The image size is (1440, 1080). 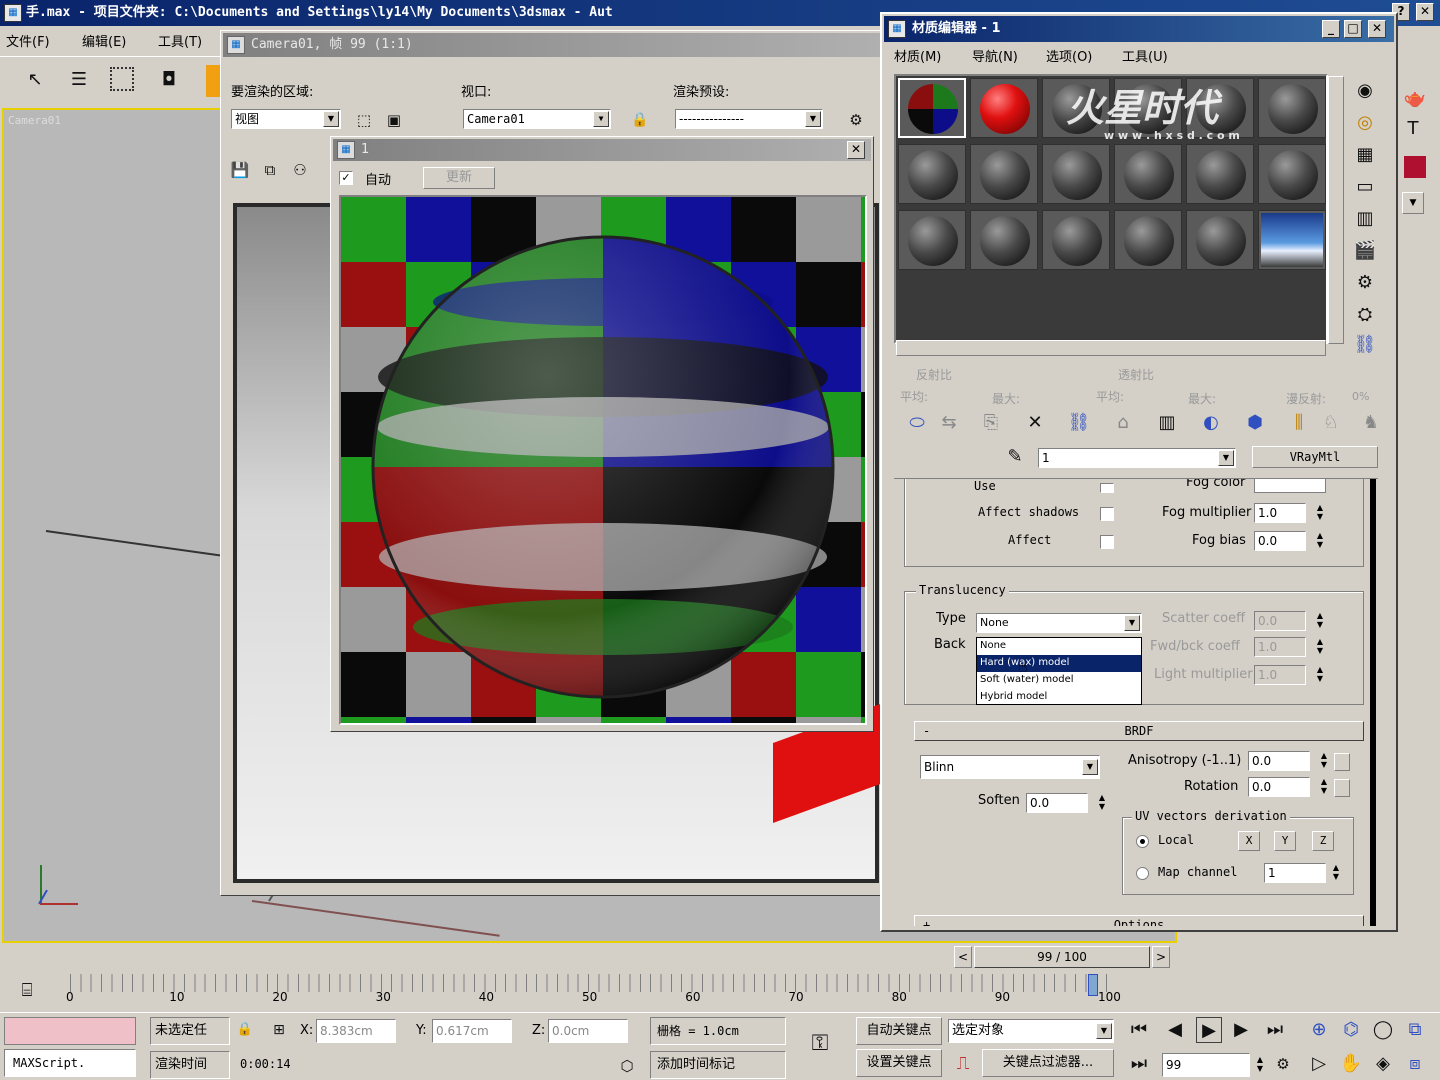 What do you see at coordinates (1285, 841) in the screenshot?
I see `axis-y-button: Y` at bounding box center [1285, 841].